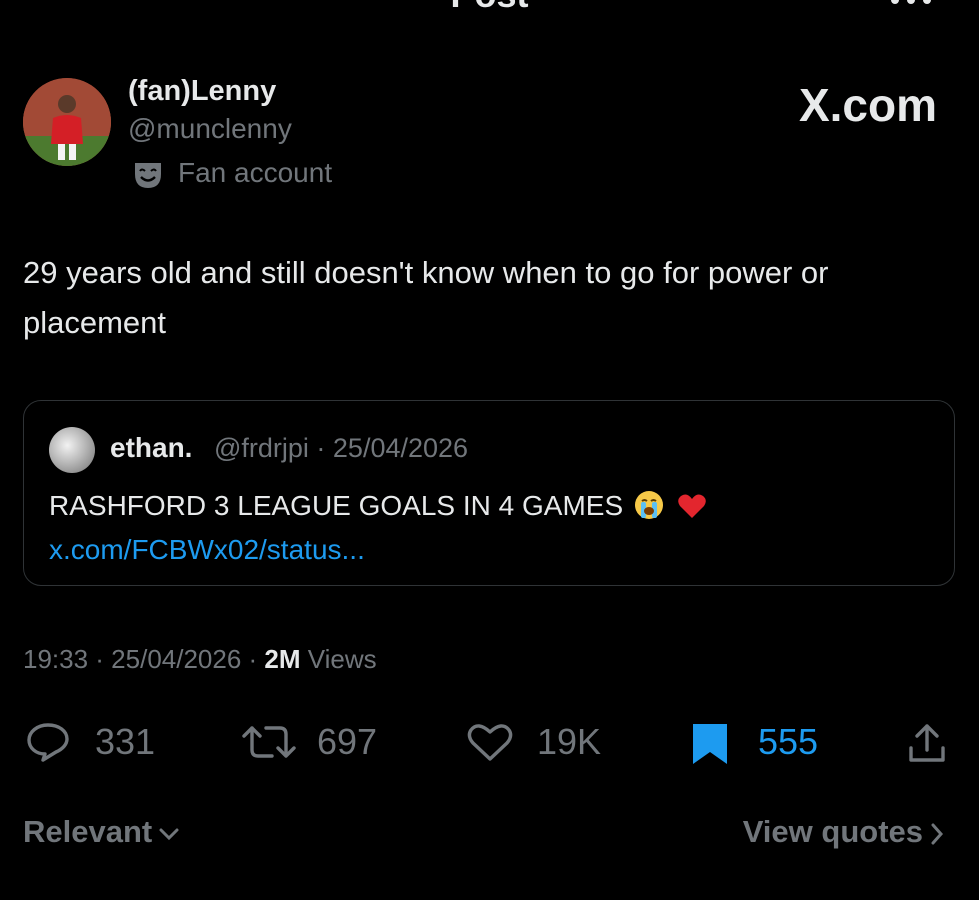 The width and height of the screenshot is (979, 900). I want to click on bookmark-count: 555, so click(788, 741).